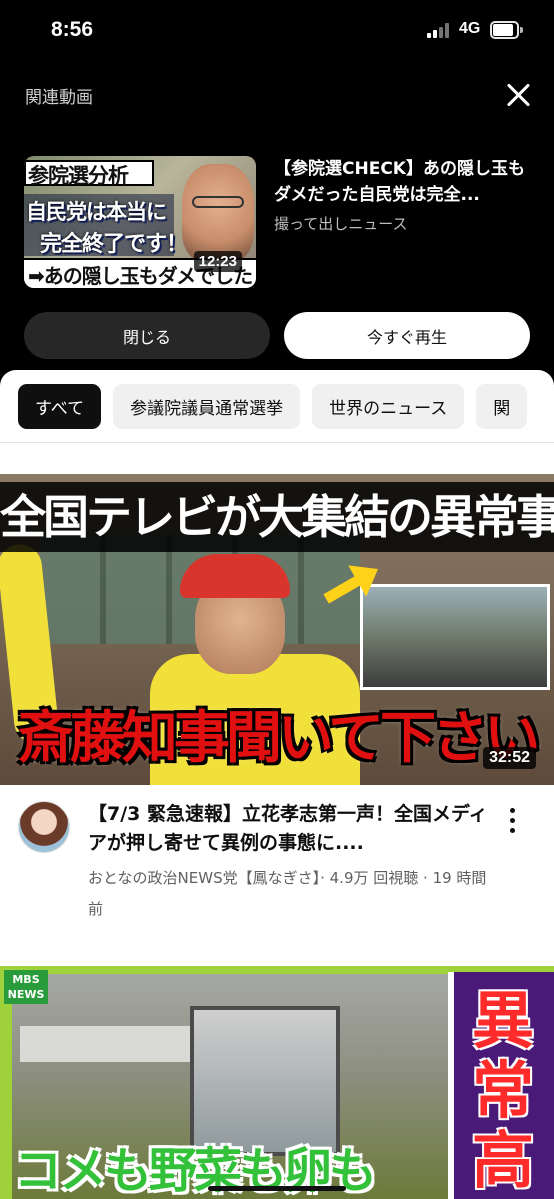 The height and width of the screenshot is (1199, 554). I want to click on duration-badge: 12:23, so click(217, 261).